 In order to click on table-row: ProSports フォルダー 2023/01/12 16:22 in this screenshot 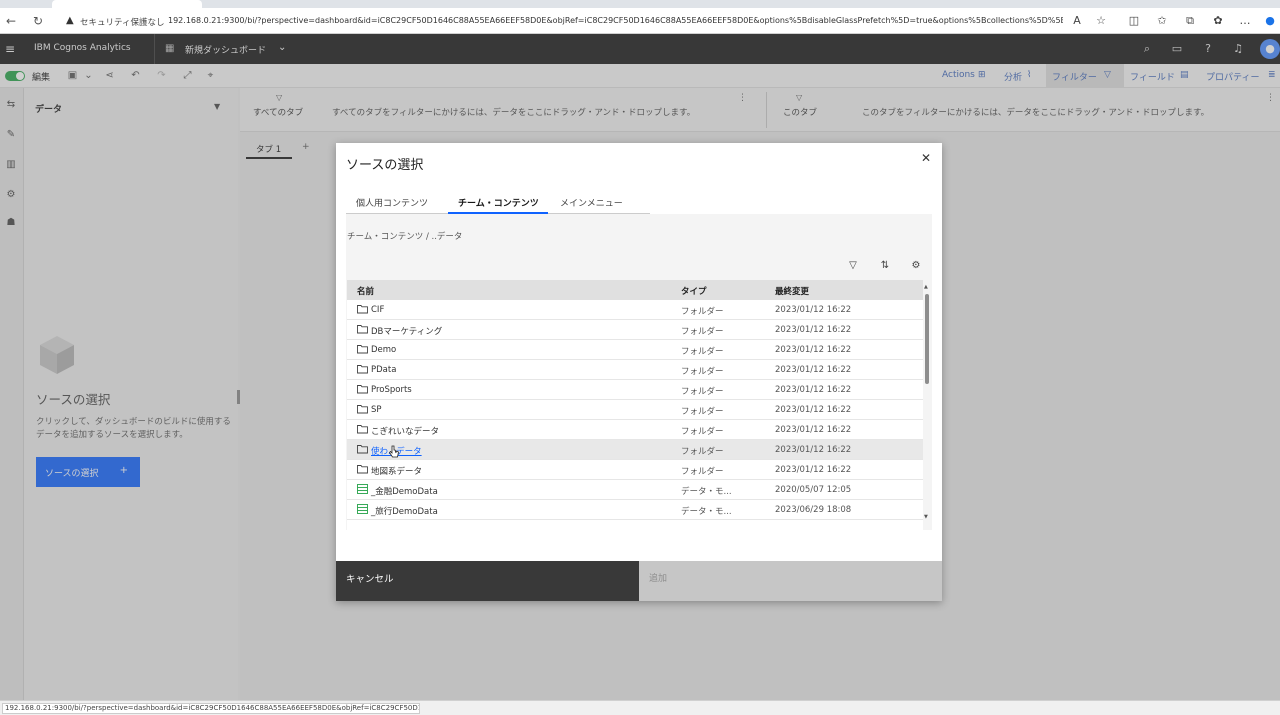, I will do `click(635, 390)`.